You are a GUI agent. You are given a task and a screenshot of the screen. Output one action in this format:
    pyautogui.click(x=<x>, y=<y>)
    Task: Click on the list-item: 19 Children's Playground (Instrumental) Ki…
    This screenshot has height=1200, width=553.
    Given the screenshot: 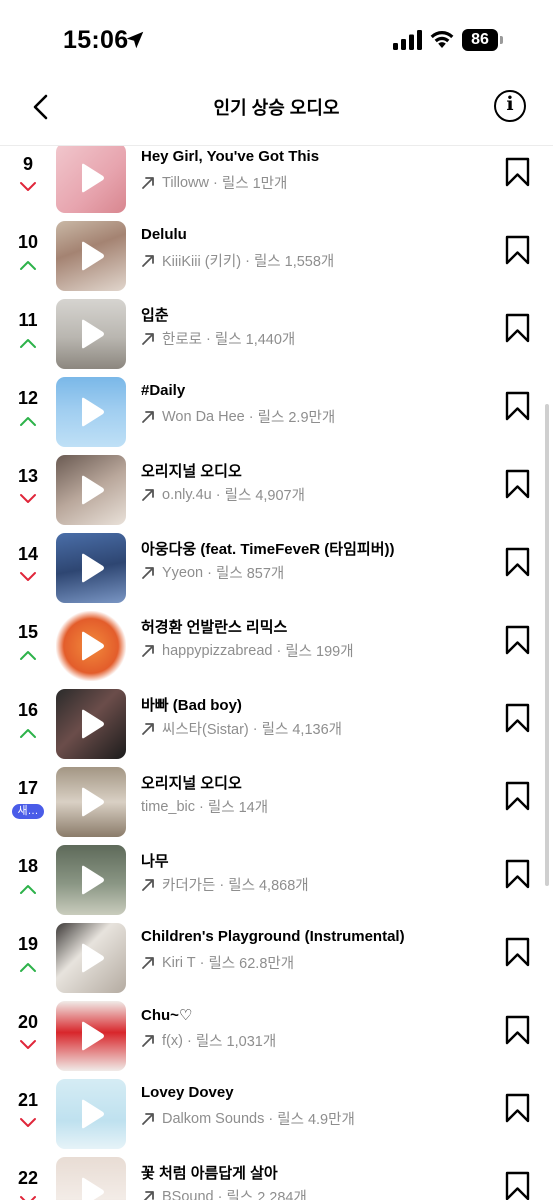 What is the action you would take?
    pyautogui.click(x=276, y=958)
    